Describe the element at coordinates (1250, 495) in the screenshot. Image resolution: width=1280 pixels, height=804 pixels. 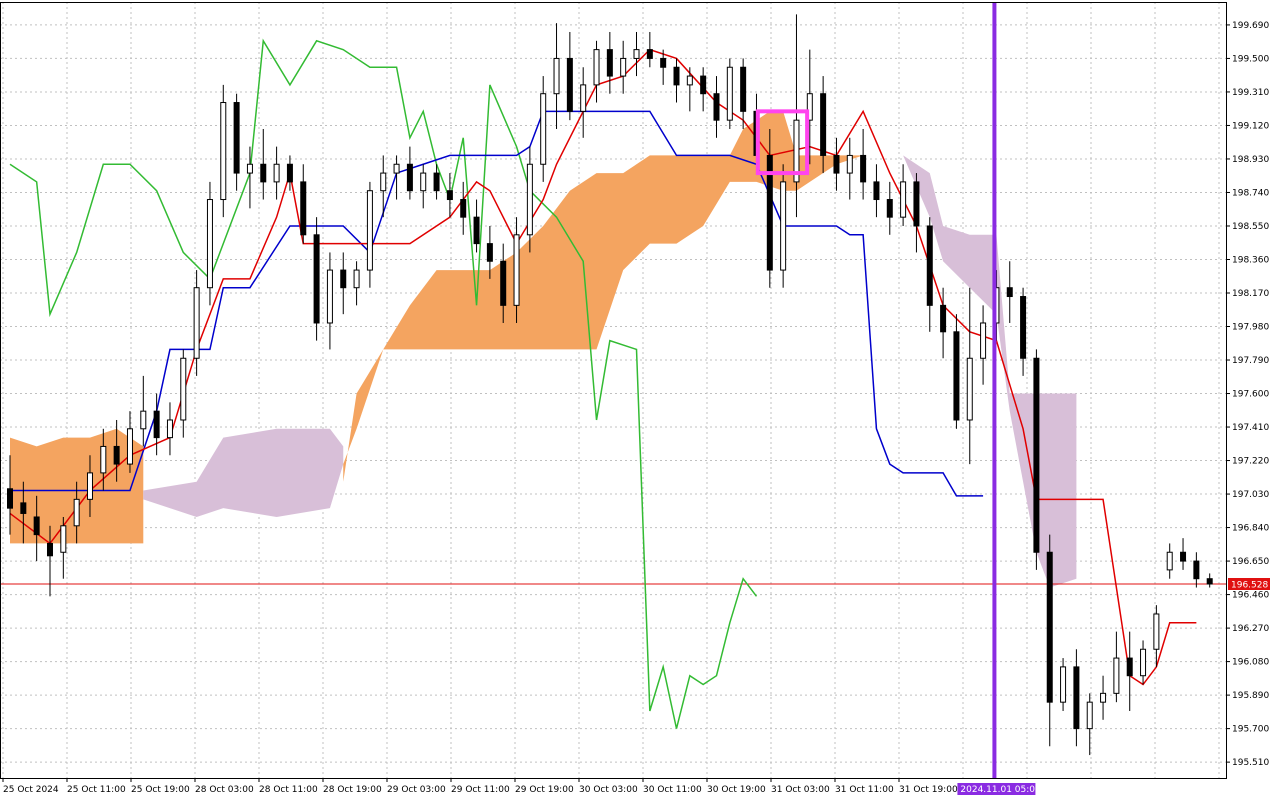
I see `y-tick-label: 197.030` at that location.